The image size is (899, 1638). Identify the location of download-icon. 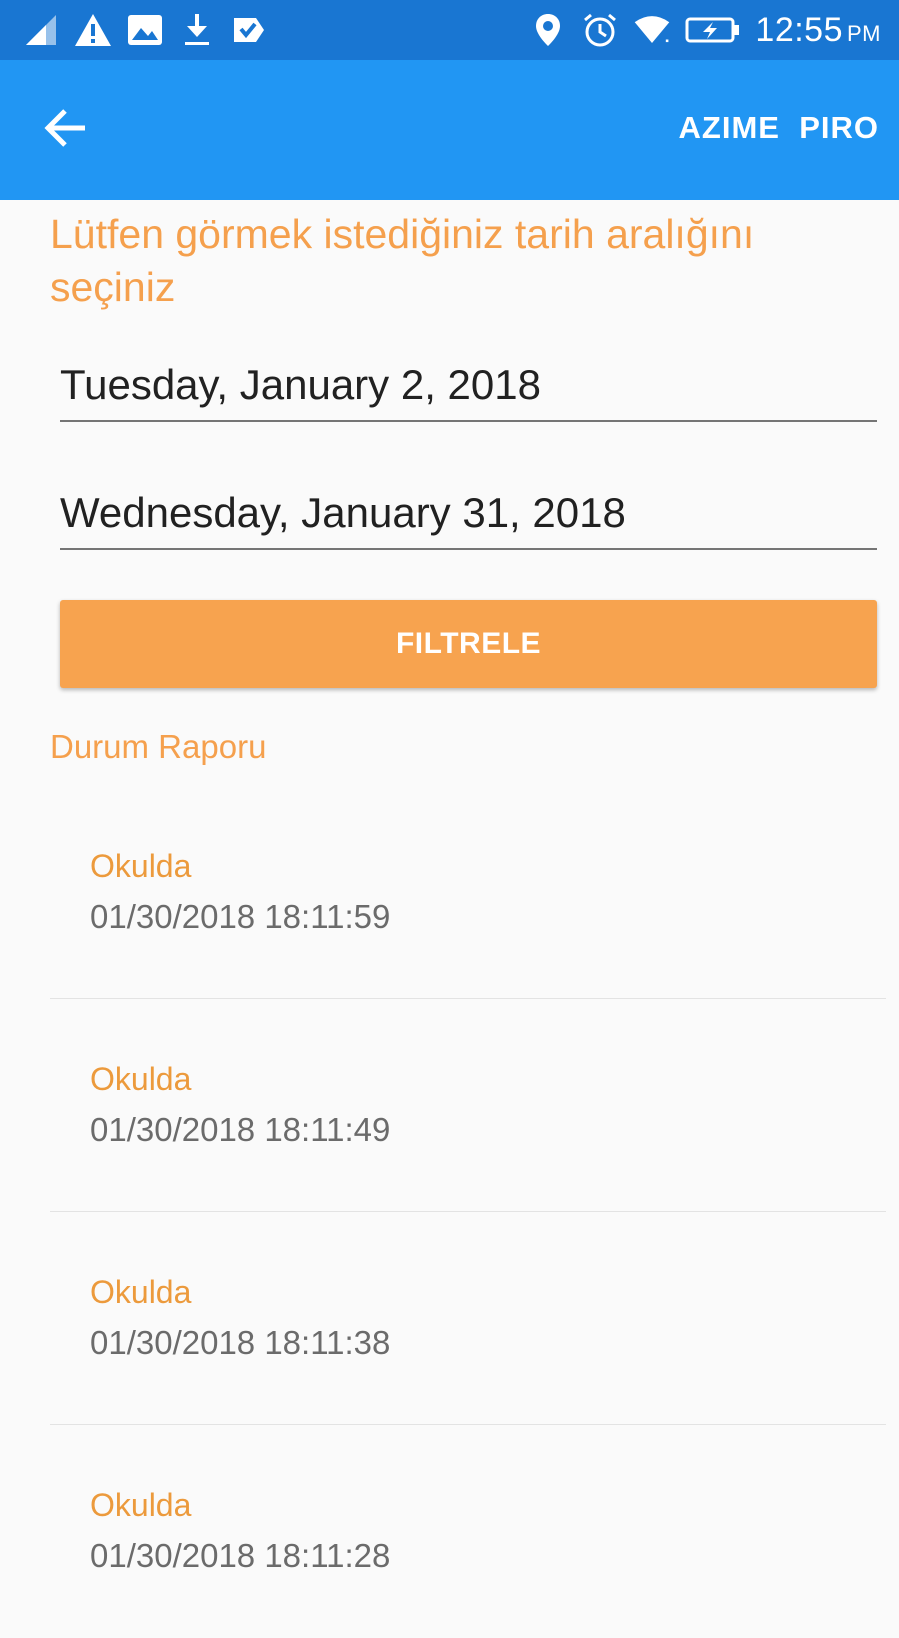
(197, 30).